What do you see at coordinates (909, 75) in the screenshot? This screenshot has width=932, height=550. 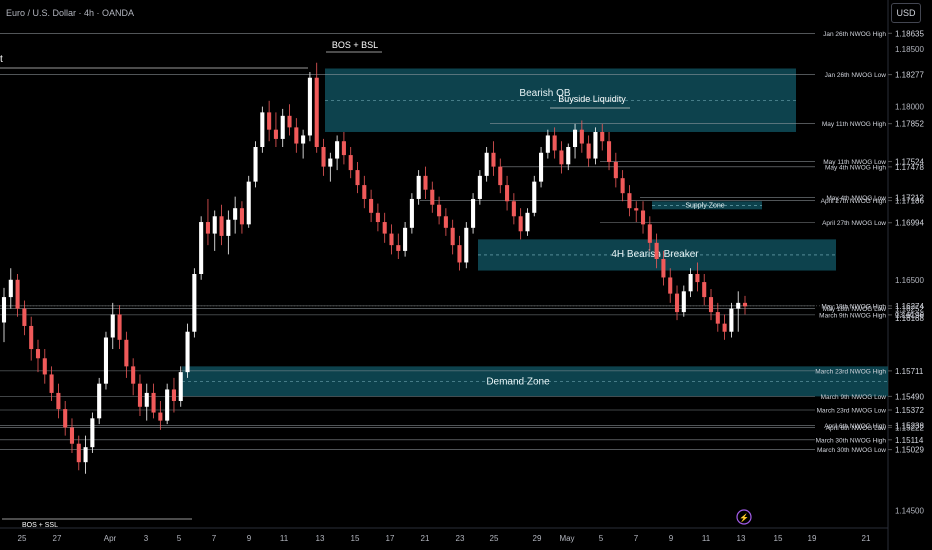 I see `price-axis-label: 1.18277` at bounding box center [909, 75].